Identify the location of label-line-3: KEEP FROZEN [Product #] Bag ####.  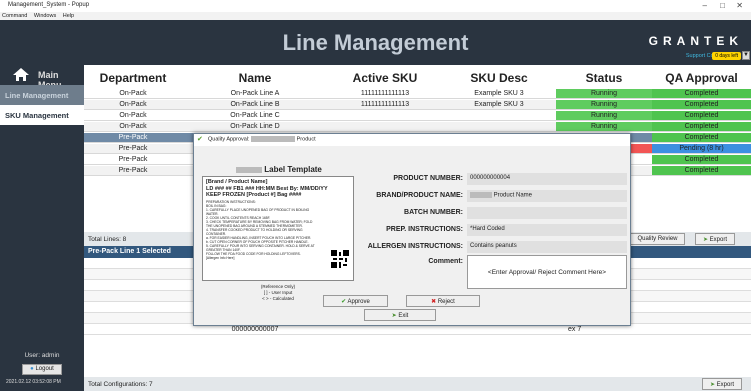
(254, 195).